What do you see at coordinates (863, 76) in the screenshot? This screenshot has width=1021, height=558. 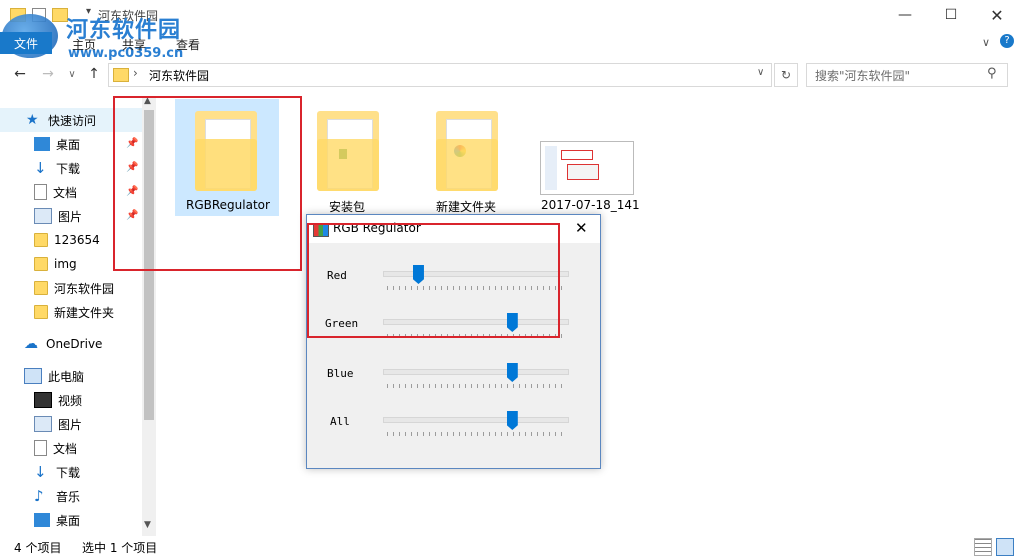 I see `search-placeholder: 搜索"河东软件园"` at bounding box center [863, 76].